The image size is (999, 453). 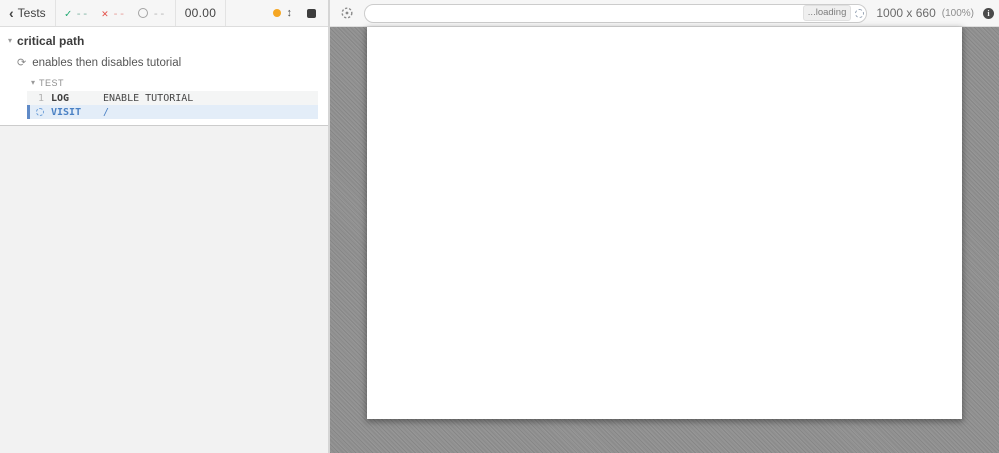 I want to click on passed-count: --, so click(x=82, y=13).